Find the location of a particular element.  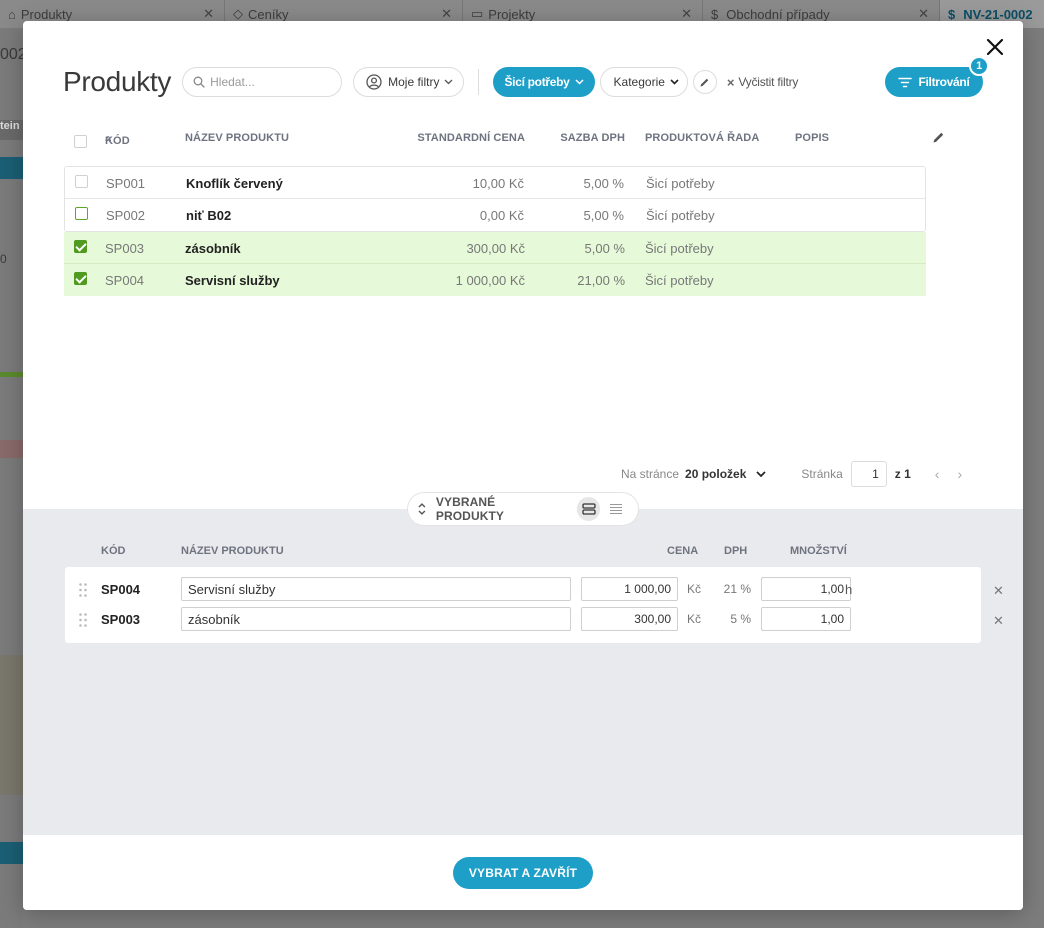

dollar-icon: $ is located at coordinates (952, 14).